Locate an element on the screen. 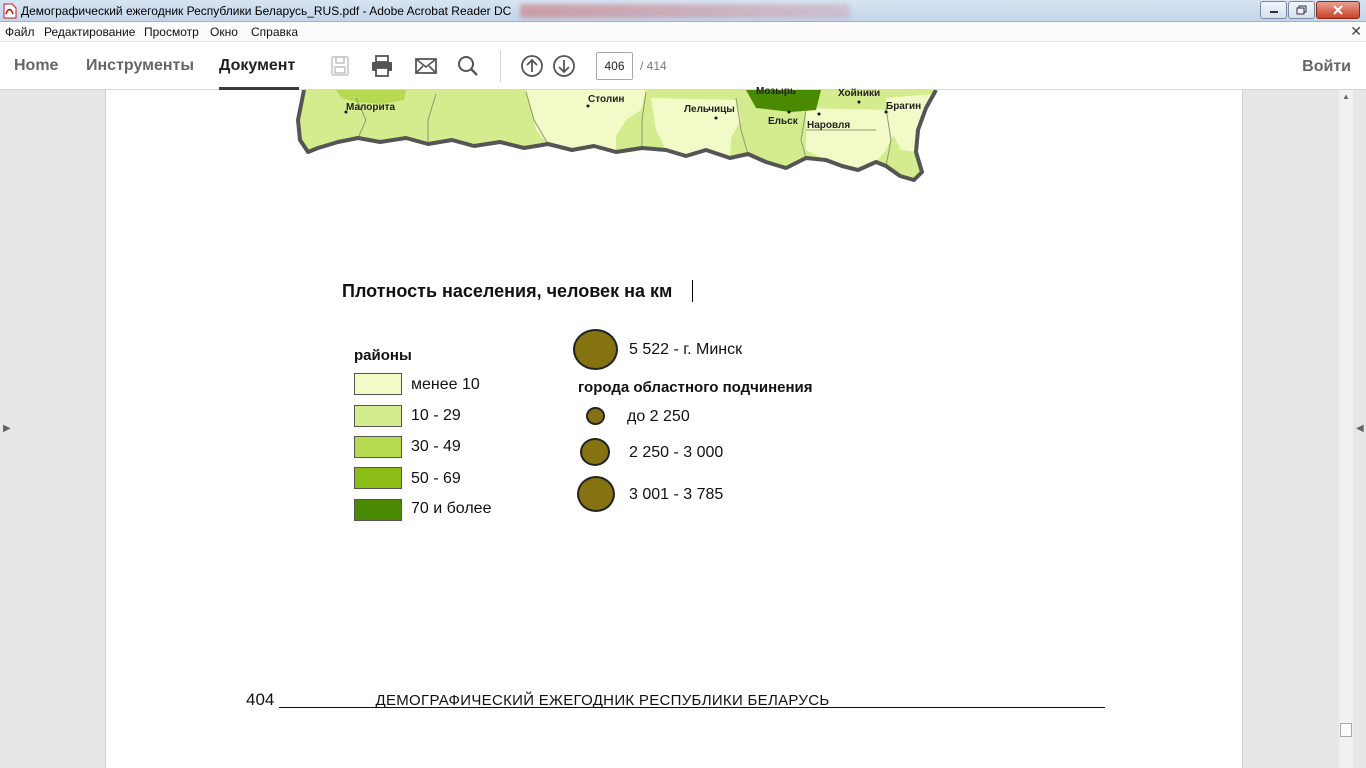 This screenshot has width=1366, height=768. city-dot-yelsk is located at coordinates (789, 112).